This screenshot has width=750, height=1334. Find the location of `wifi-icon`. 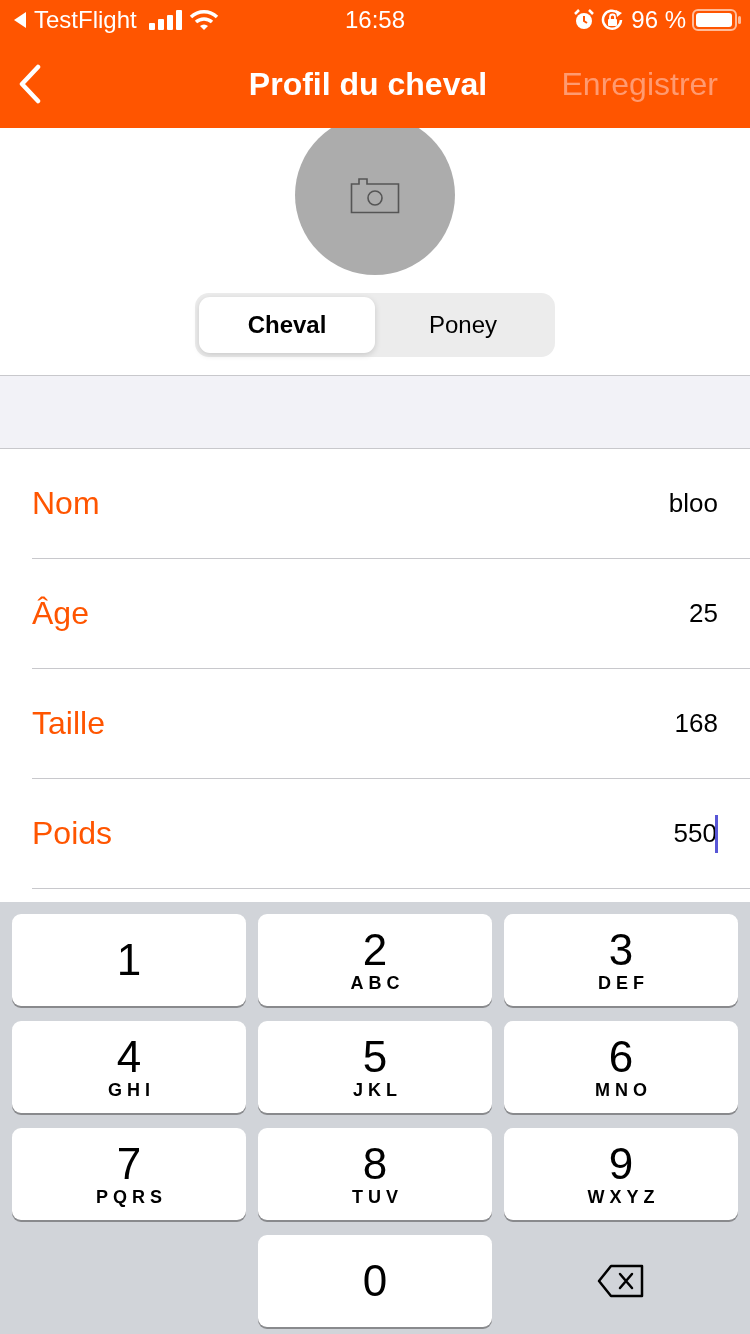

wifi-icon is located at coordinates (203, 20).